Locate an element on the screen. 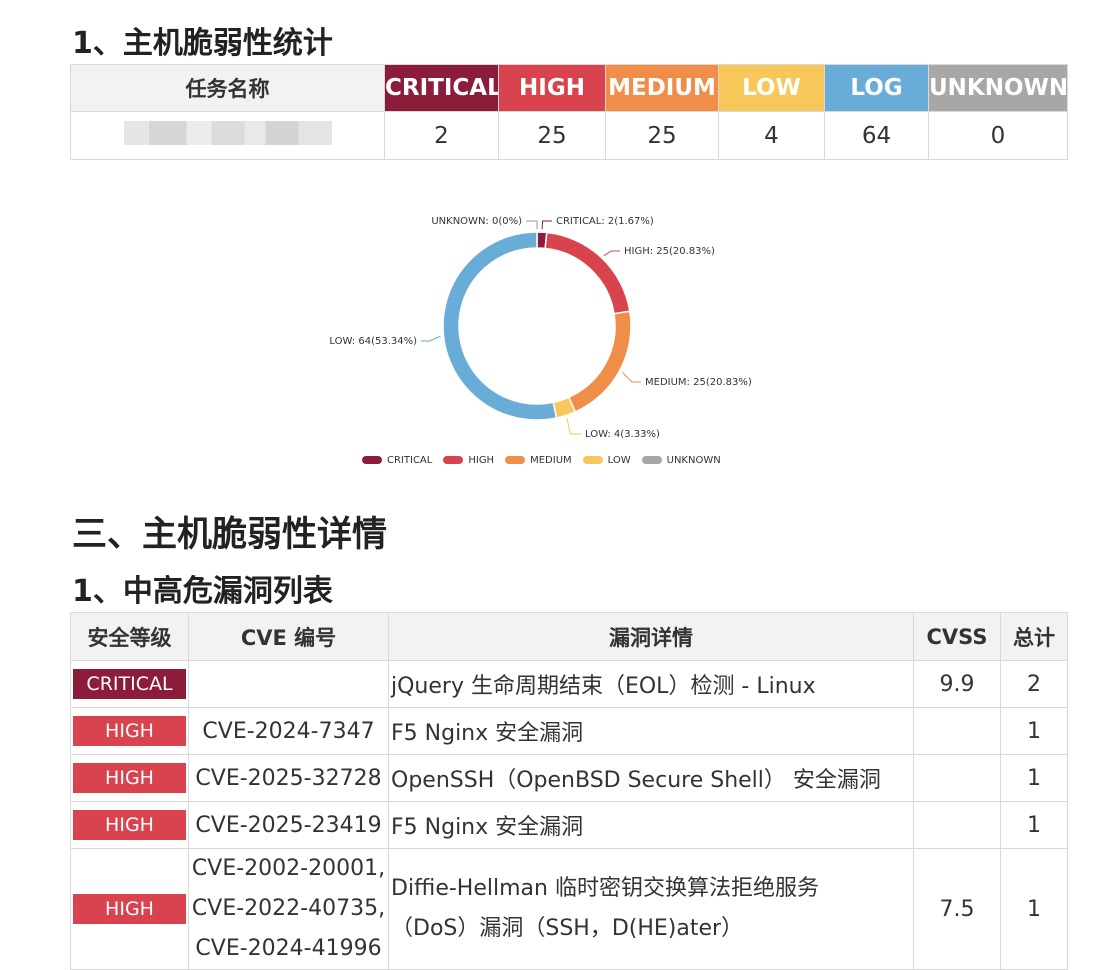 This screenshot has height=970, width=1116. level-cell: CRITICAL is located at coordinates (129, 684).